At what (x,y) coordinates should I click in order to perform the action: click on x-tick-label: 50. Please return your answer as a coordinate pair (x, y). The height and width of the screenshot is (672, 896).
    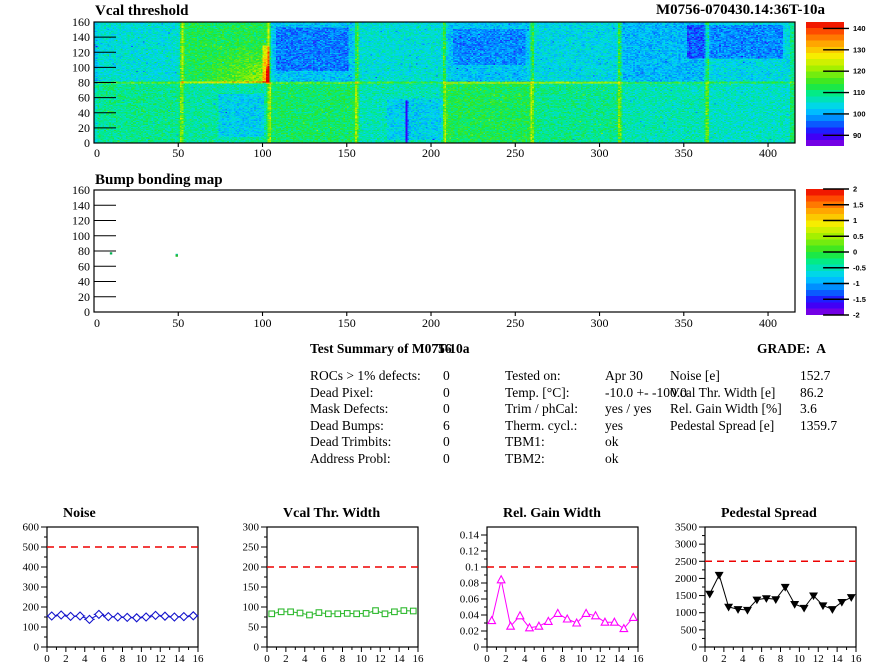
    Looking at the image, I should click on (178, 323).